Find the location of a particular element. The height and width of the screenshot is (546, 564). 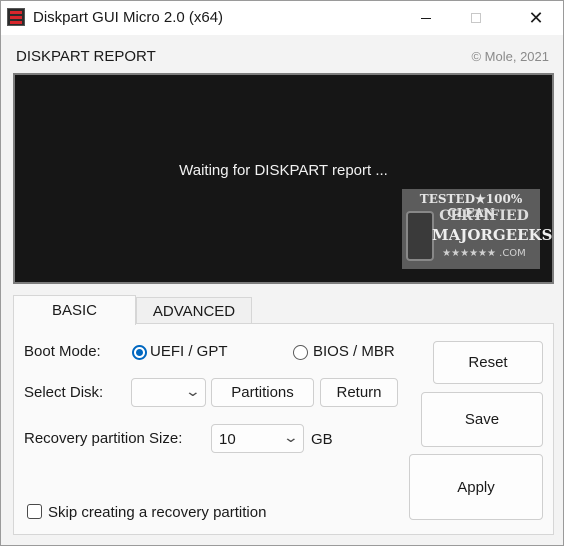

partitions-button: Partitions is located at coordinates (262, 392).